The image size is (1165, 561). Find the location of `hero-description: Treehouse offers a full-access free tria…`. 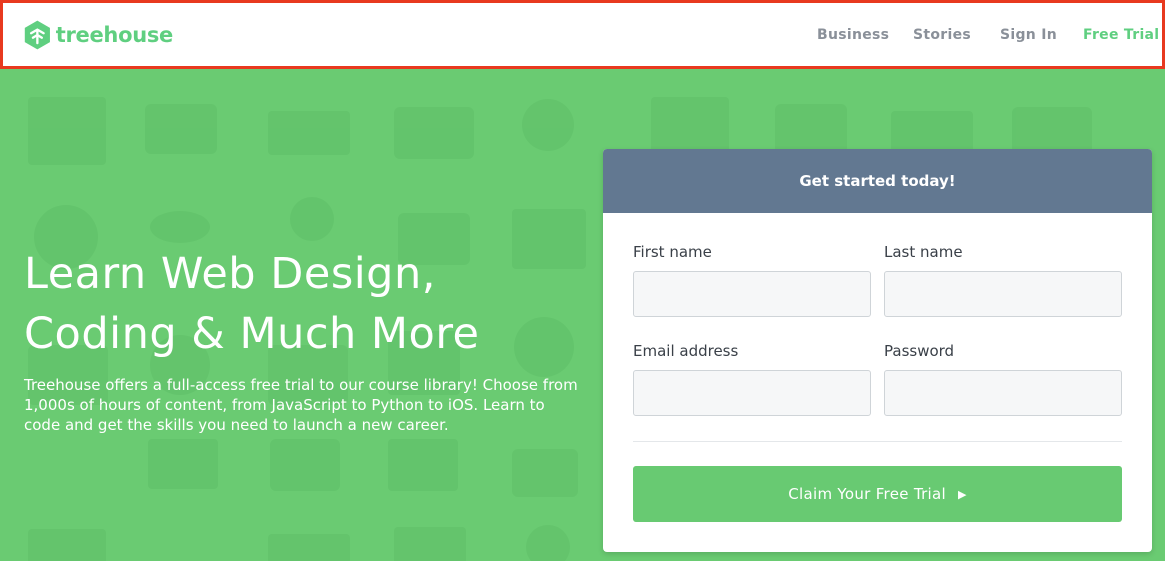

hero-description: Treehouse offers a full-access free tria… is located at coordinates (301, 405).